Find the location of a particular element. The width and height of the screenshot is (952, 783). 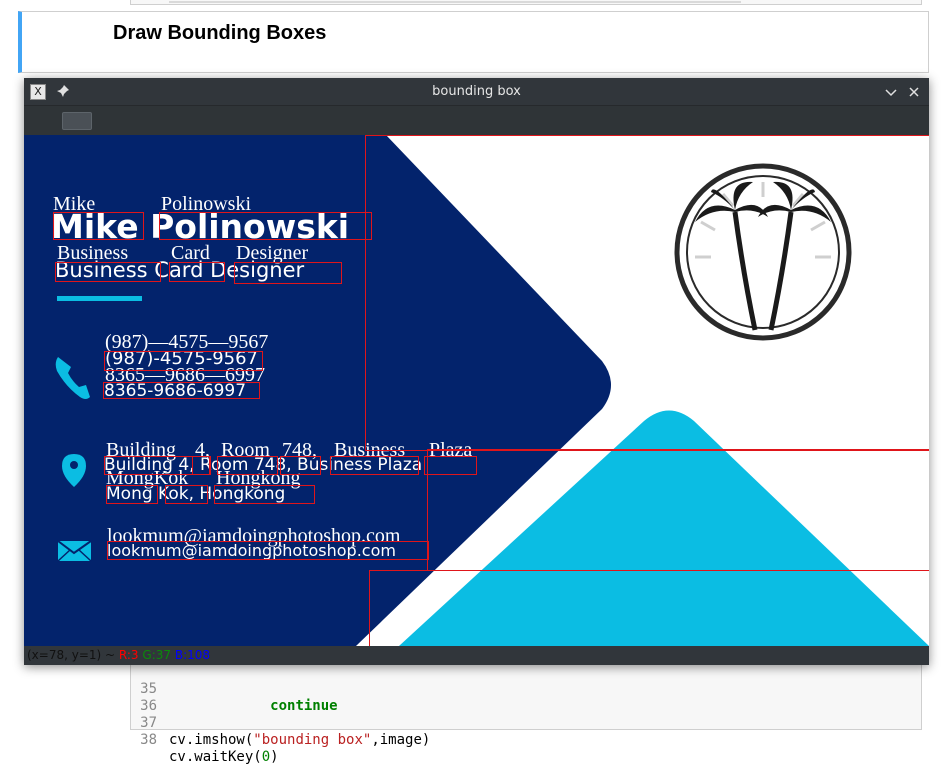

code-line: 37 cv.imshow("bounding box",image) is located at coordinates (280, 723).